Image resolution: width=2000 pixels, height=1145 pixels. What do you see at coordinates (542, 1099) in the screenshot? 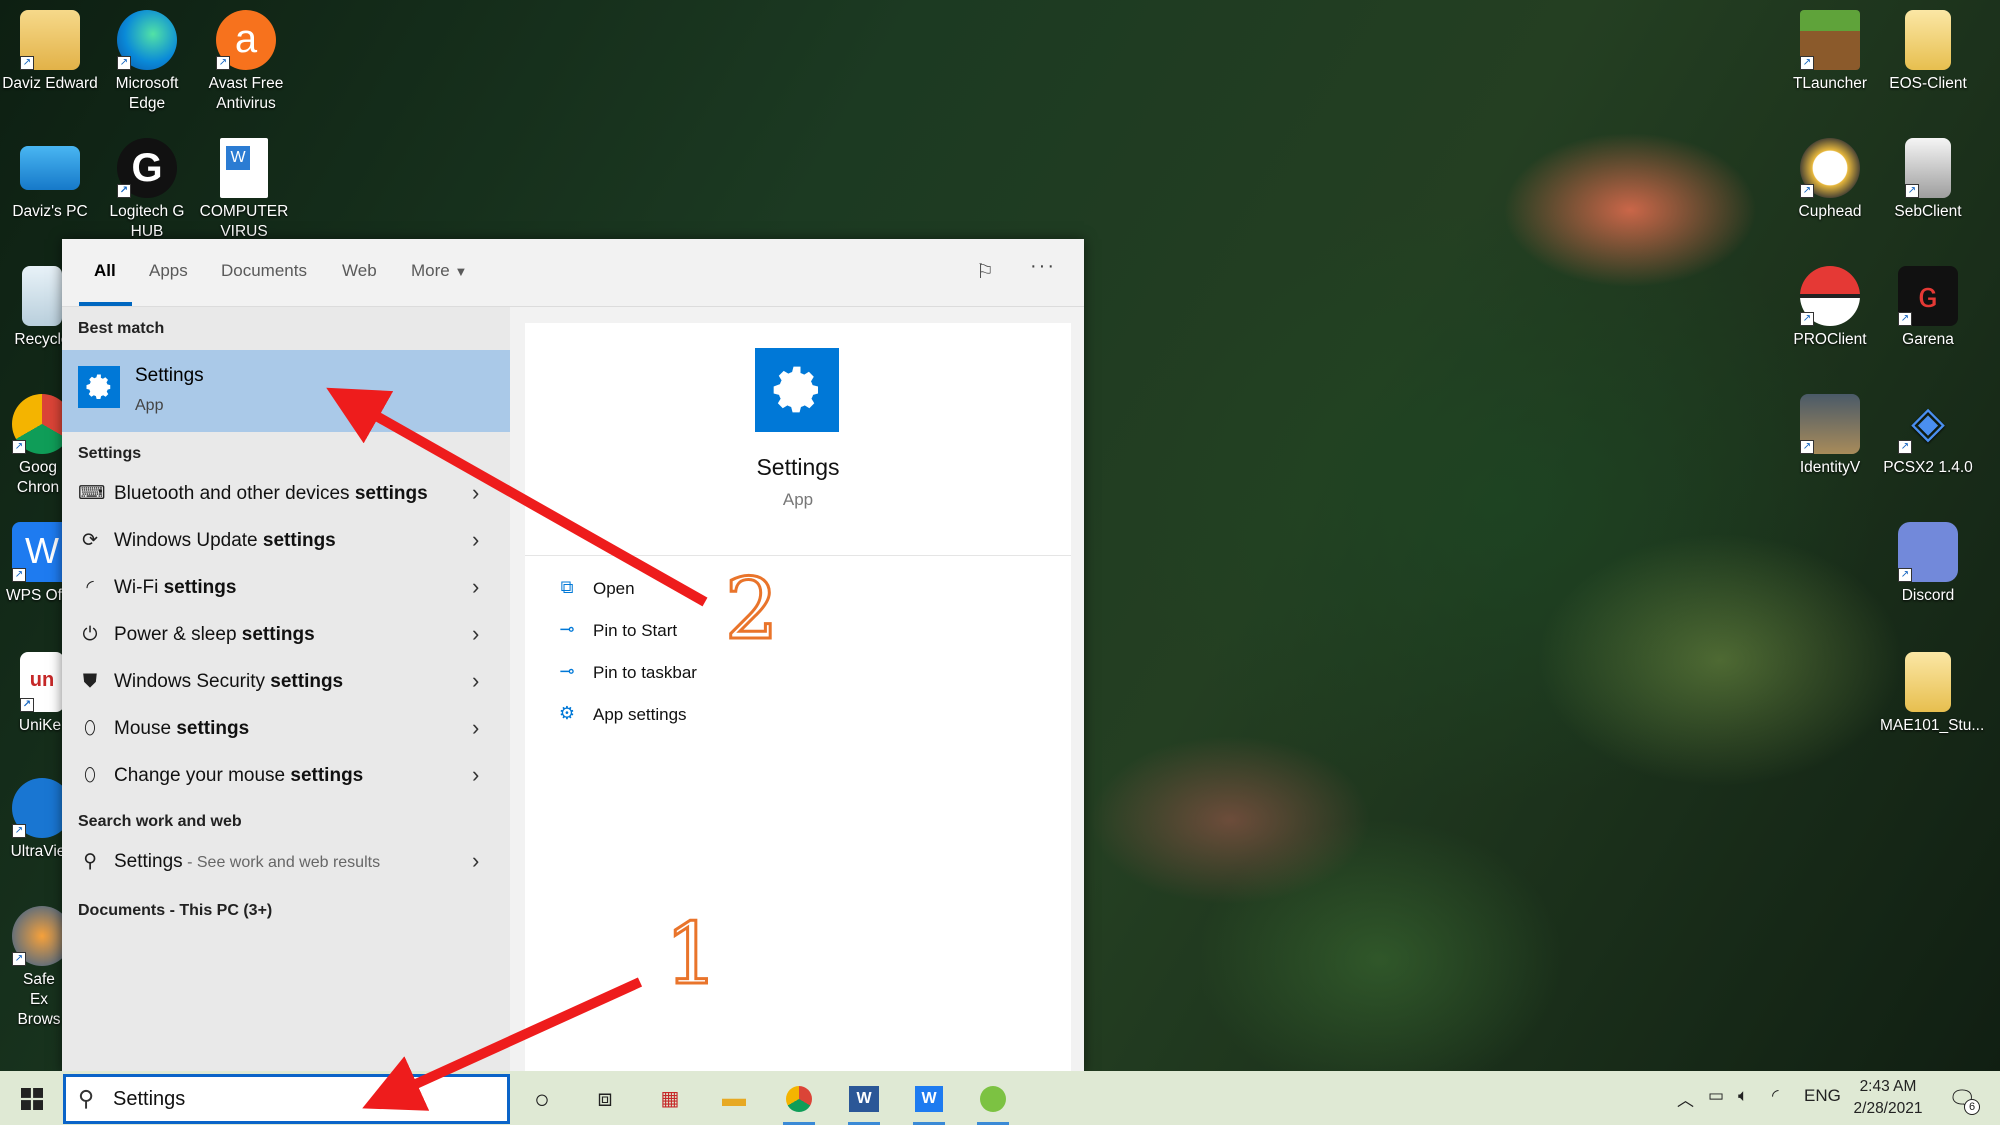
I see `cortana-icon: ○` at bounding box center [542, 1099].